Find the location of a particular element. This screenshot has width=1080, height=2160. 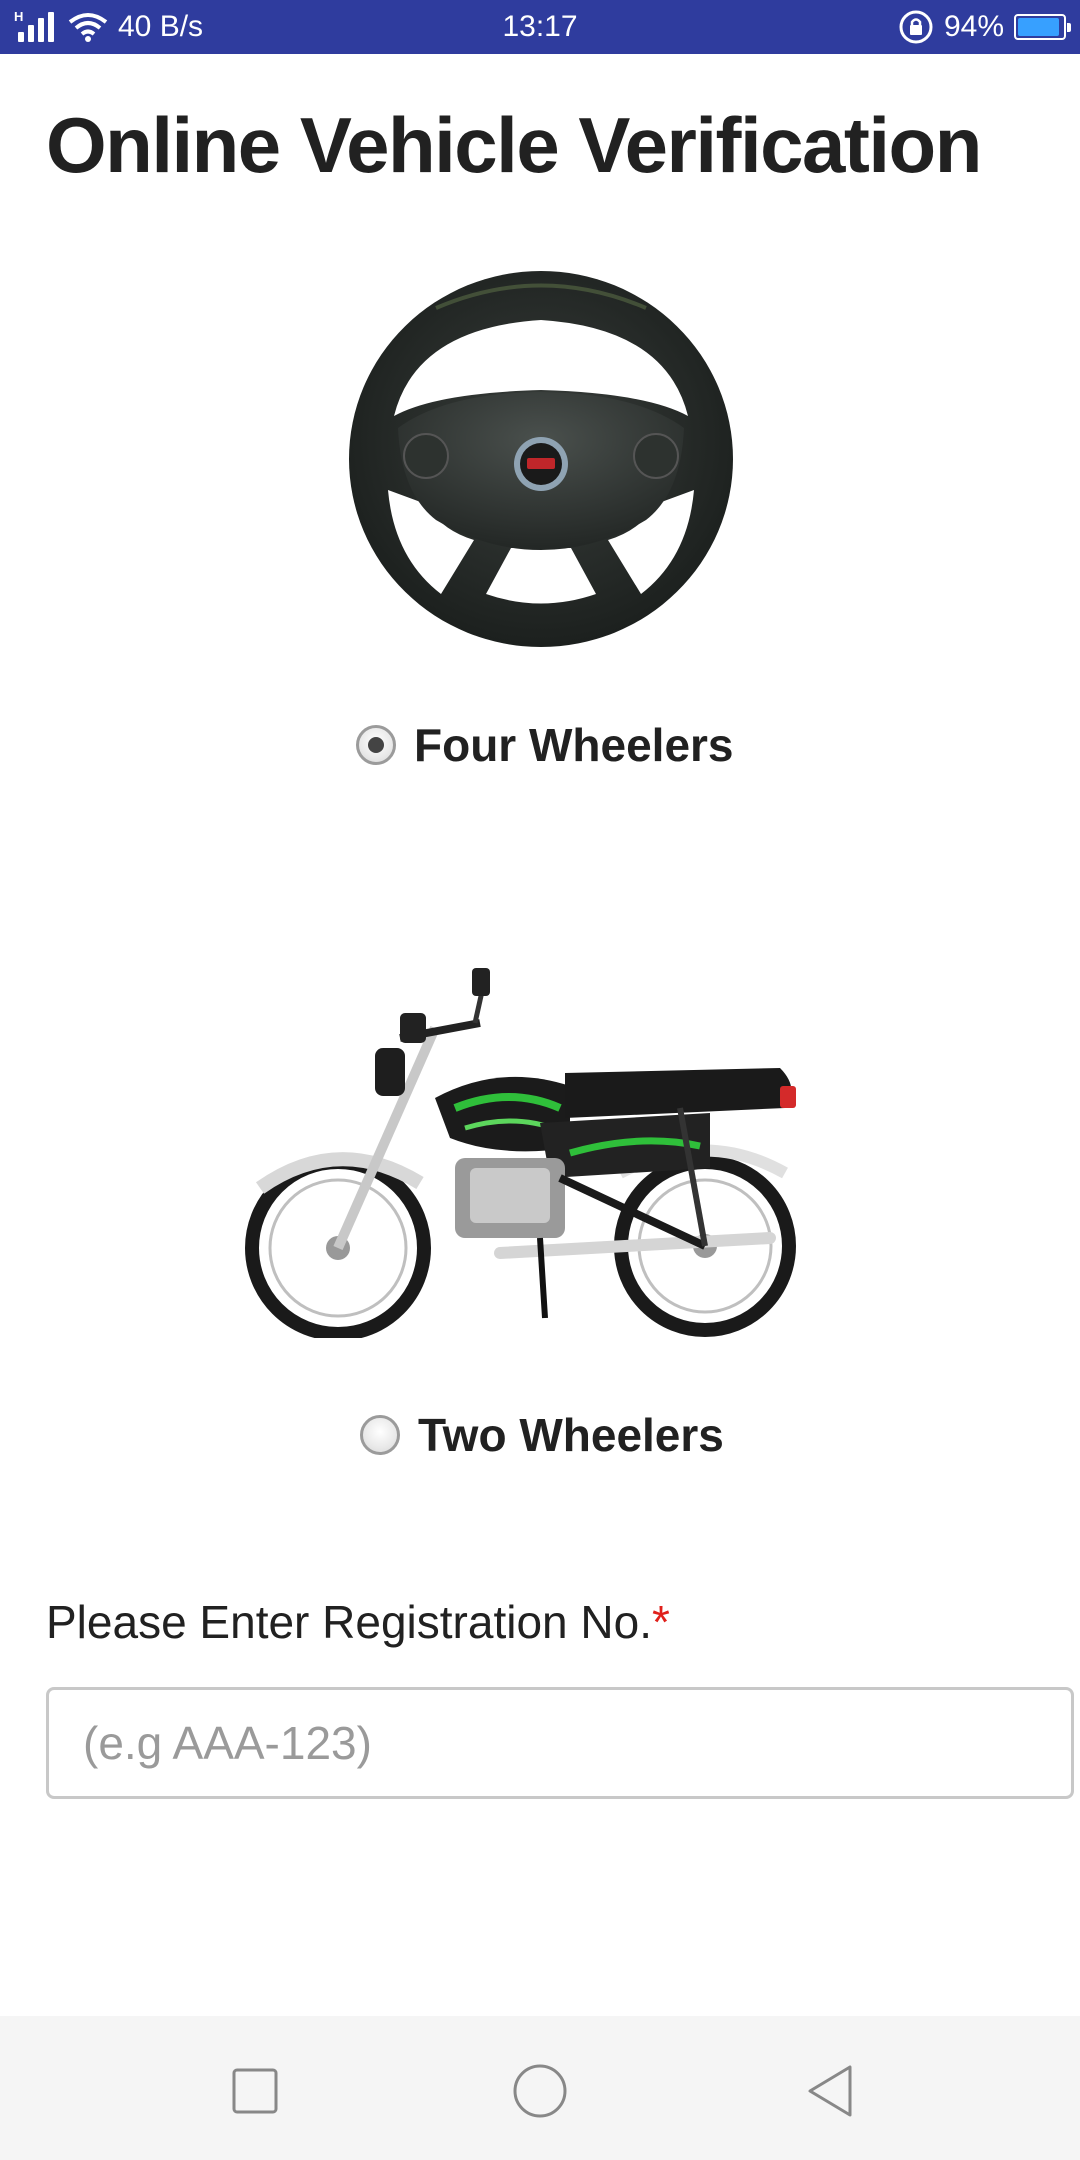

registration-label-text: Please Enter Registration No. is located at coordinates (349, 1622).